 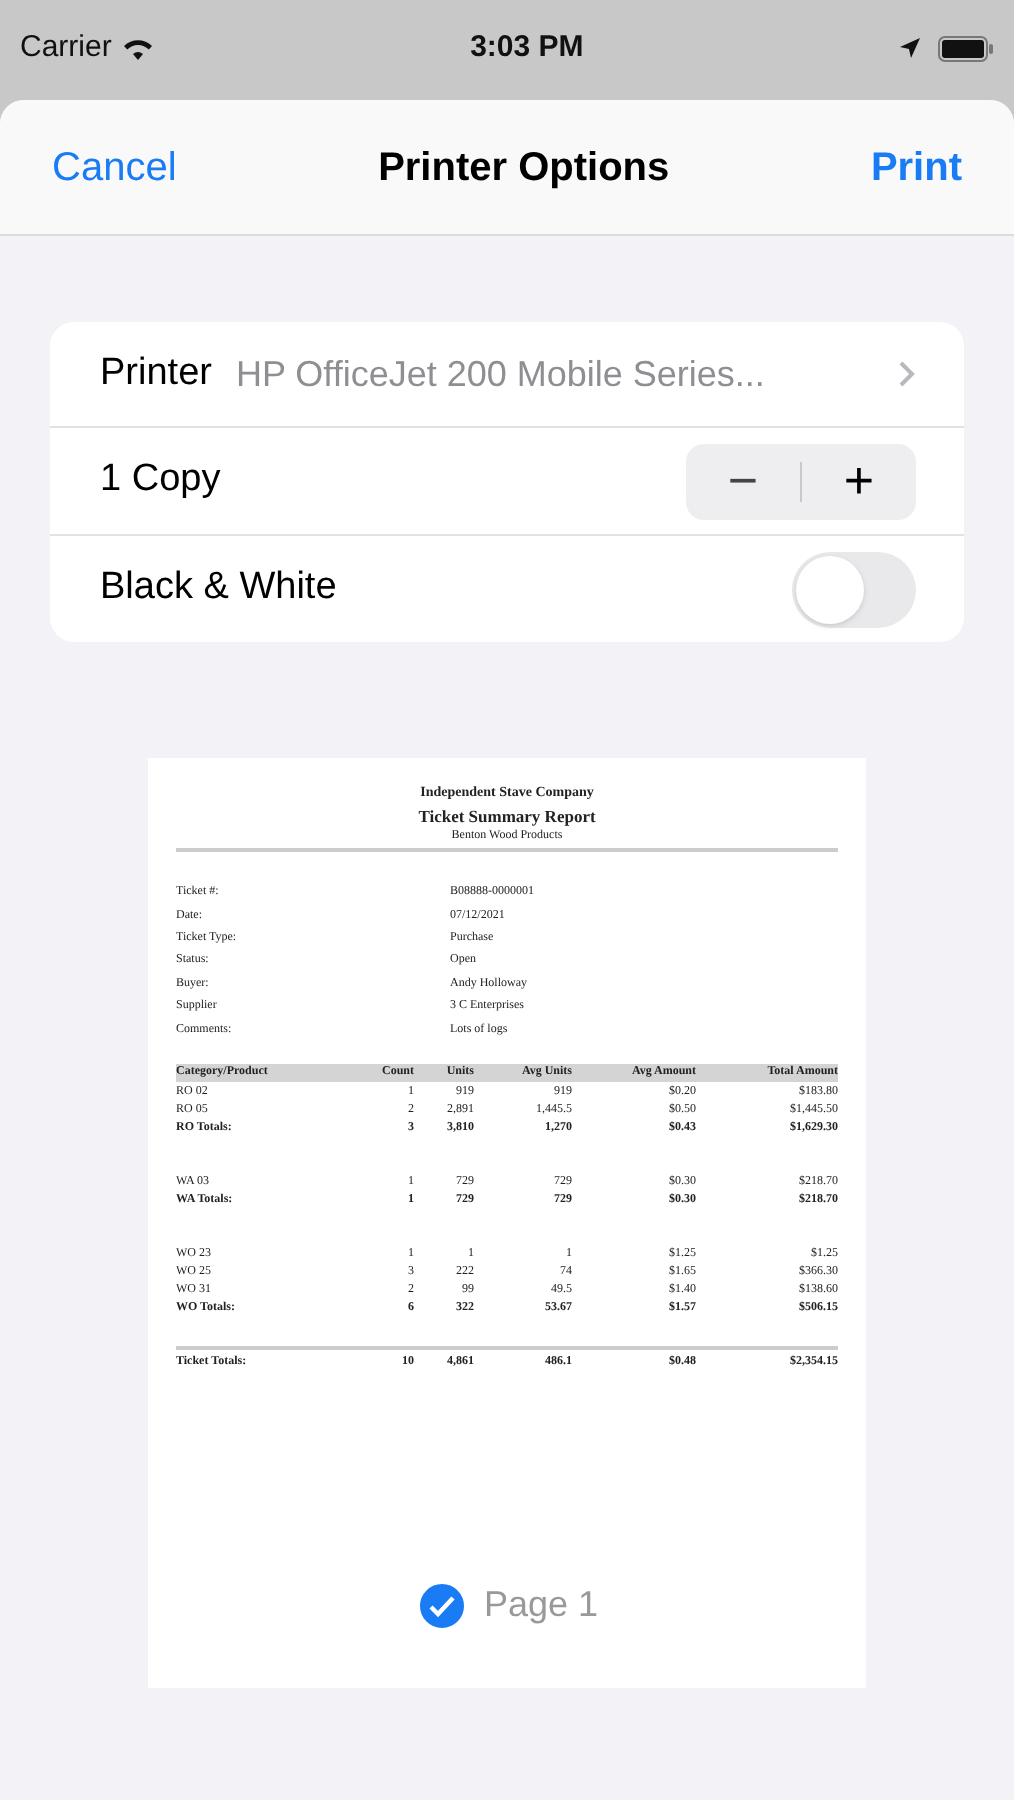 I want to click on cancel-button: Cancel, so click(x=114, y=167).